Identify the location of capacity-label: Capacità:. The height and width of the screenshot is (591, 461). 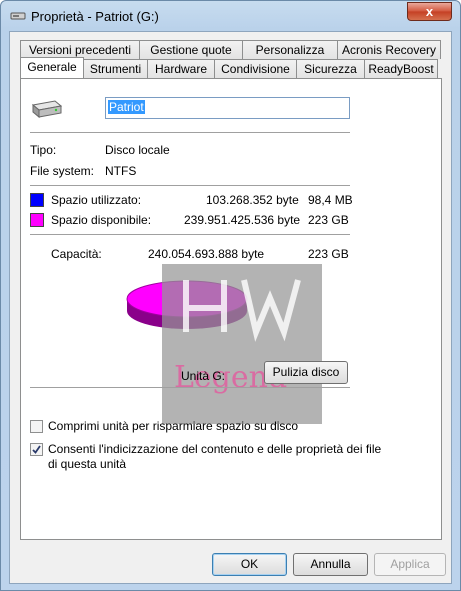
(76, 254).